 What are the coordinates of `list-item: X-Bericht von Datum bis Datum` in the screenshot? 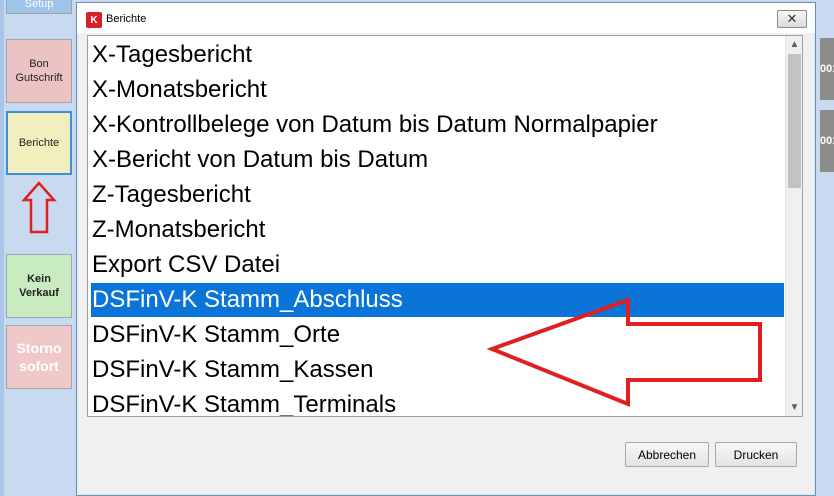 It's located at (437, 160).